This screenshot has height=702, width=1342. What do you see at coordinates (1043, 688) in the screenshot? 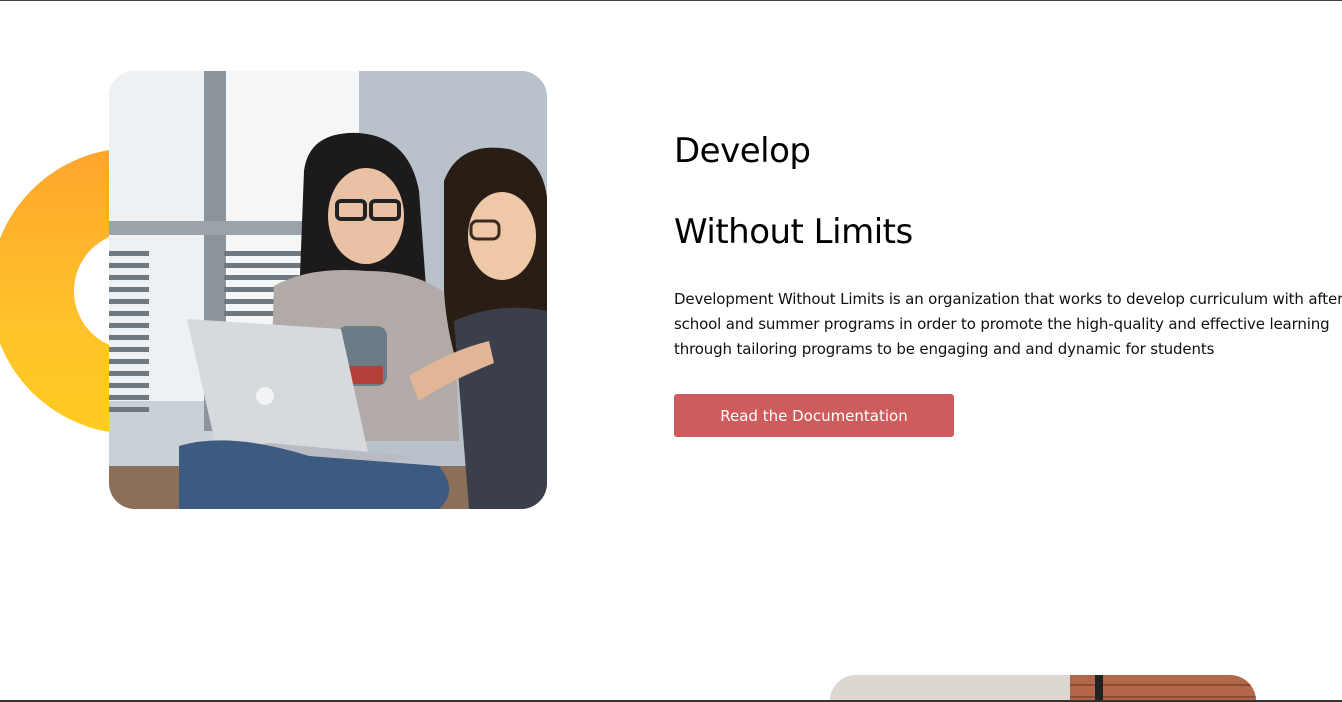
I see `next-section-photo` at bounding box center [1043, 688].